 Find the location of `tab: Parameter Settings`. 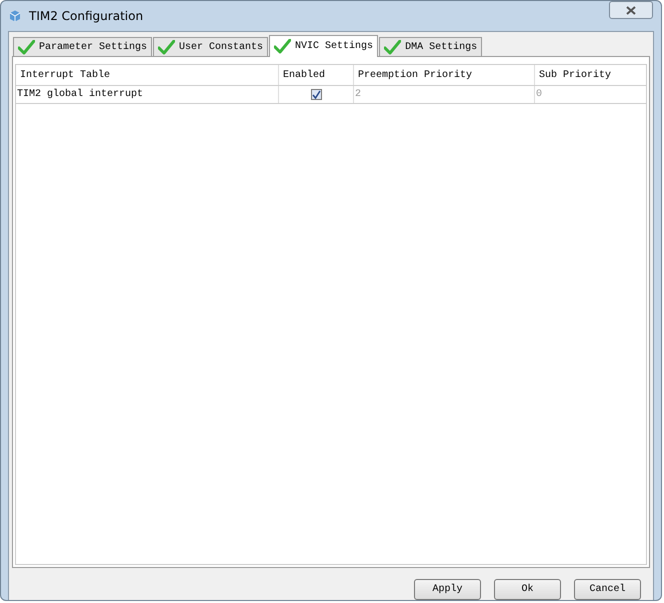

tab: Parameter Settings is located at coordinates (82, 46).